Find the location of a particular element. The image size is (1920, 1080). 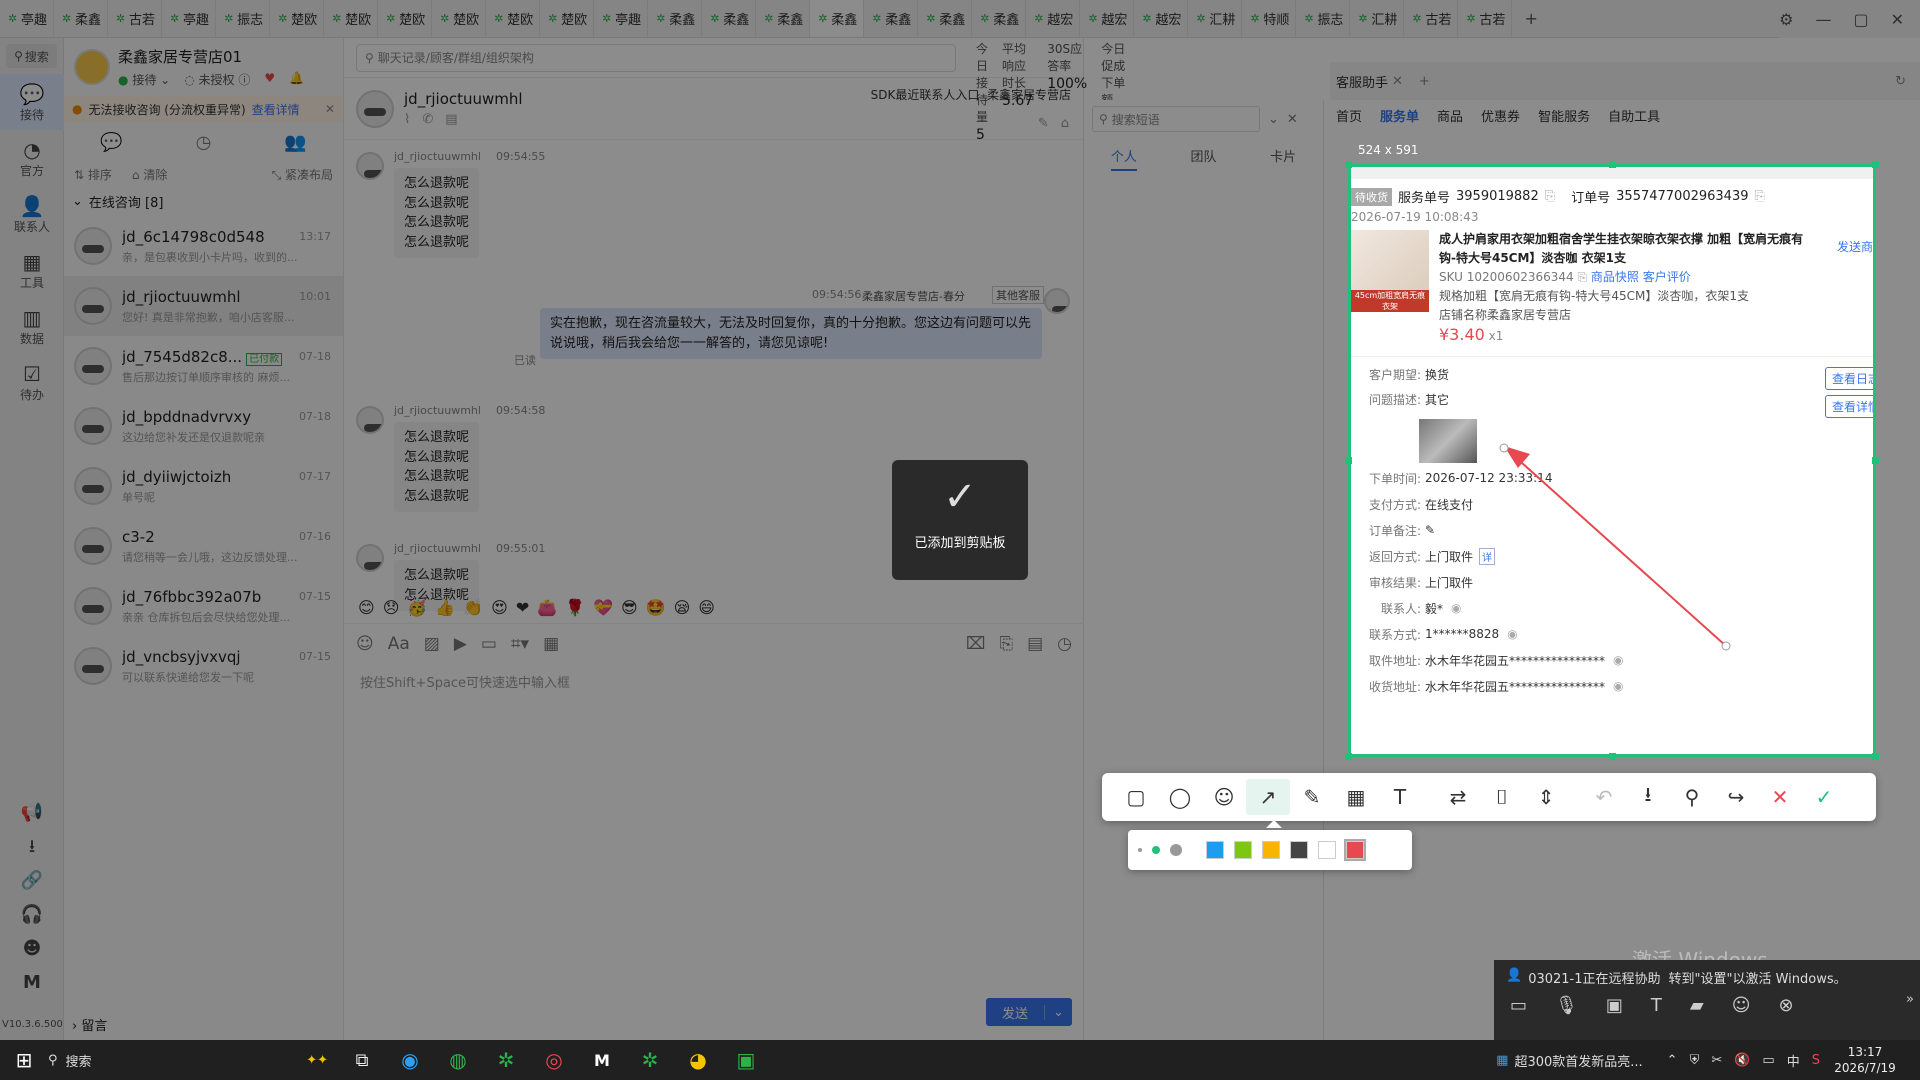

send-product-link: 发送商品 is located at coordinates (1855, 246).